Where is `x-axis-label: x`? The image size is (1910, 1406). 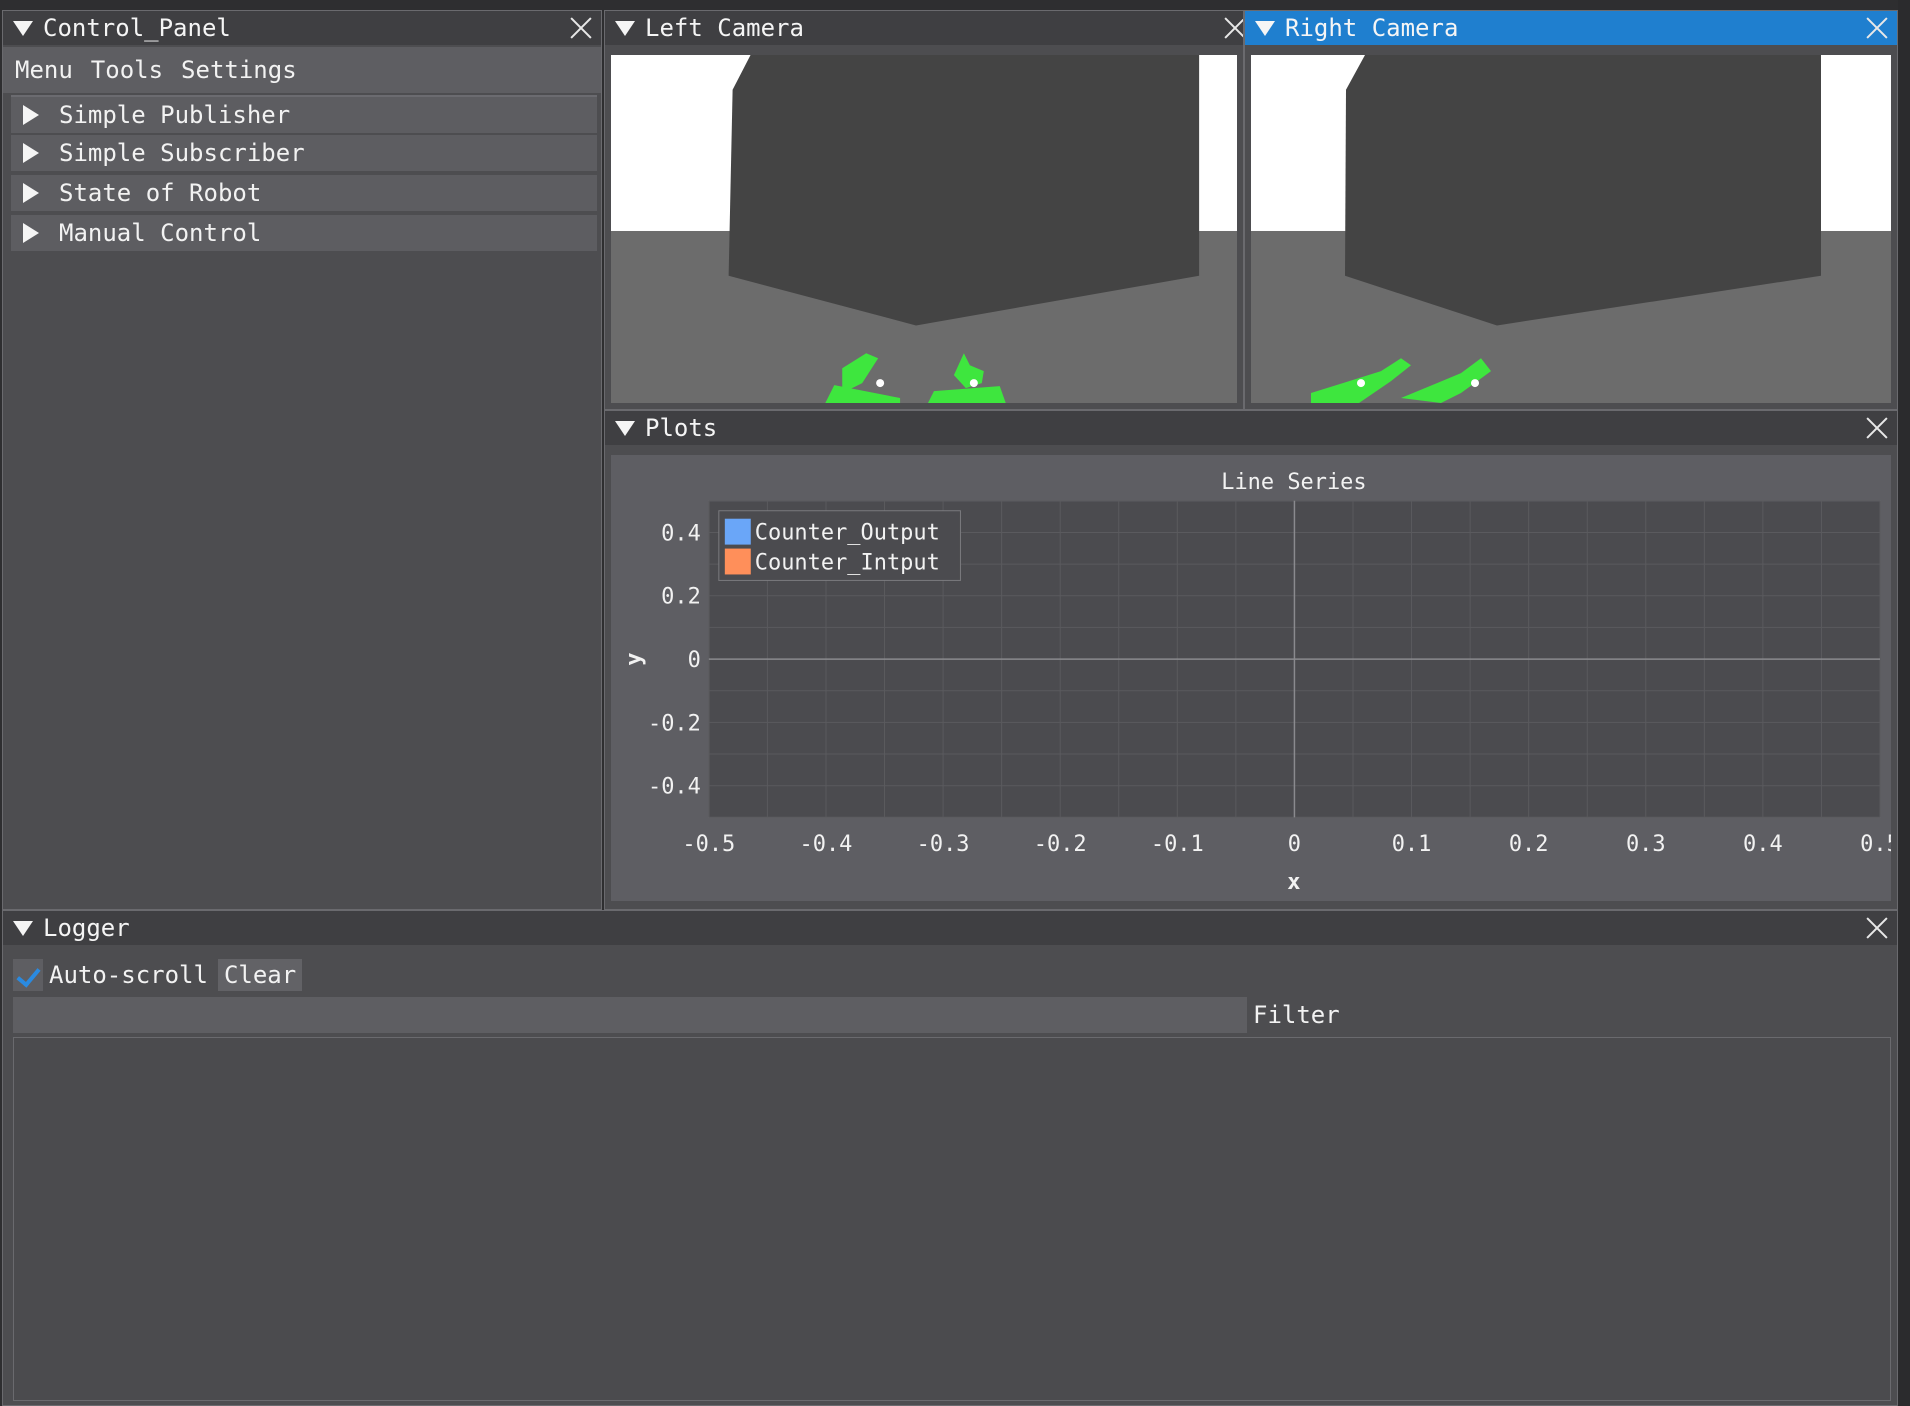 x-axis-label: x is located at coordinates (1293, 882).